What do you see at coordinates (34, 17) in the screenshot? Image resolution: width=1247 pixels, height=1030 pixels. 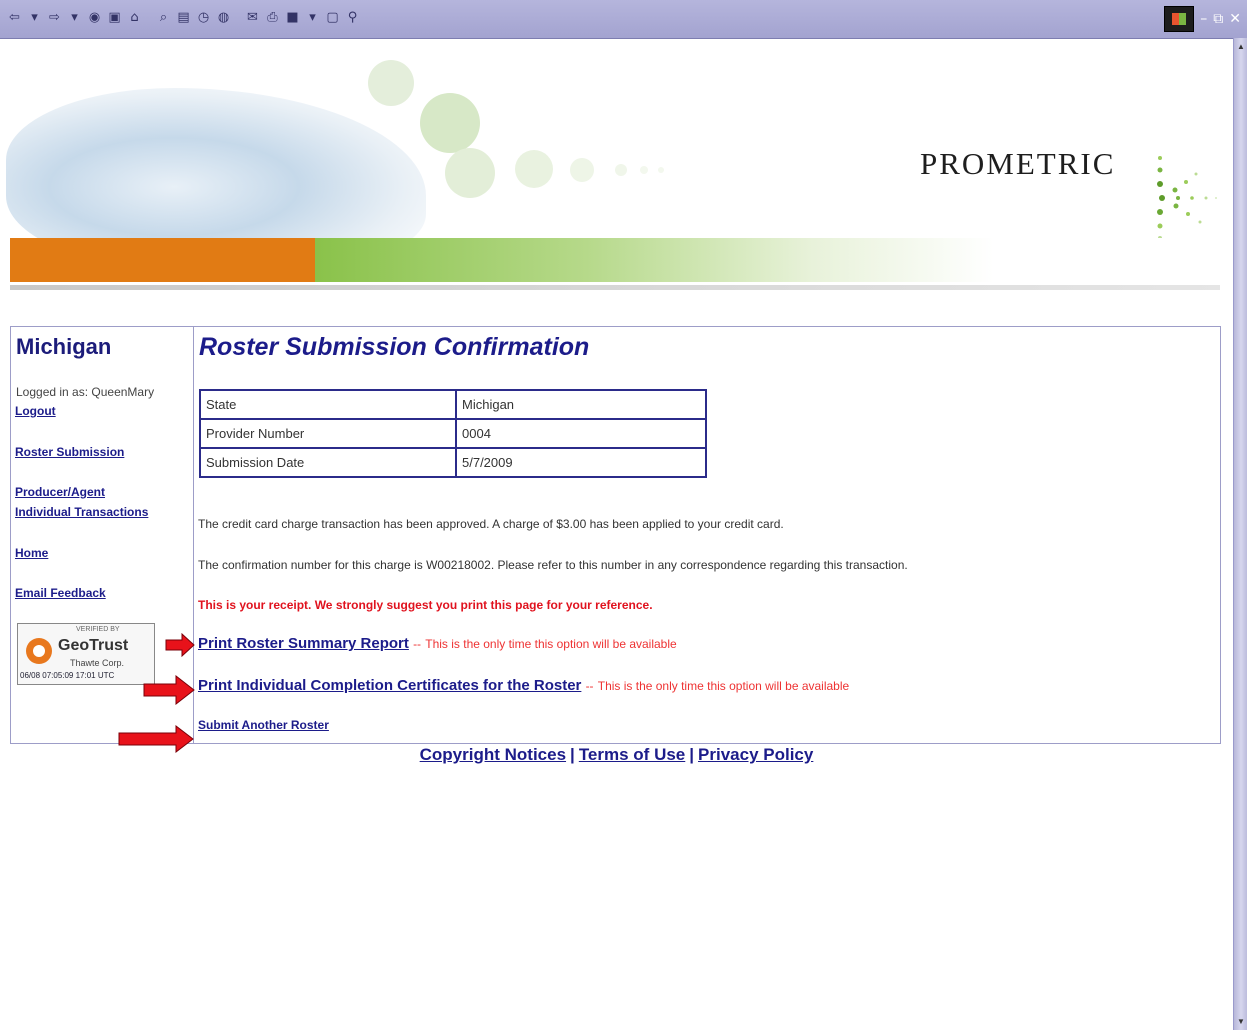 I see `back-dropdown-icon: ▾` at bounding box center [34, 17].